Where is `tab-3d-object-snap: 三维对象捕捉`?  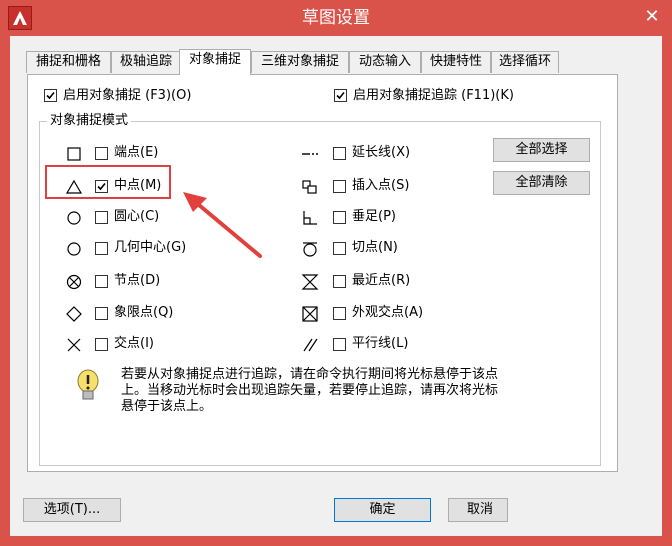
tab-3d-object-snap: 三维对象捕捉 is located at coordinates (300, 62).